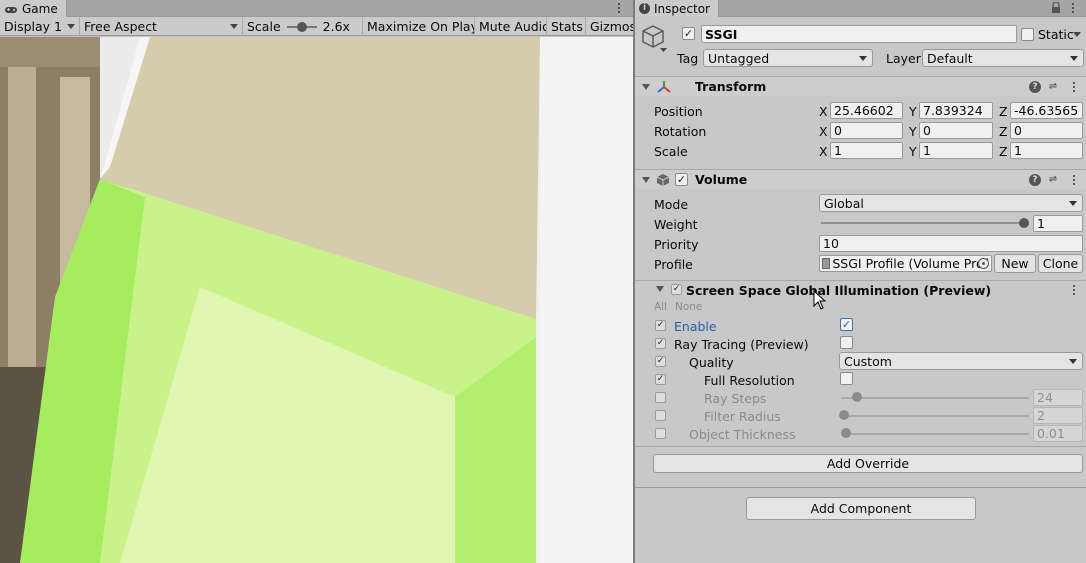  I want to click on ray-steps-value: 24, so click(1045, 397).